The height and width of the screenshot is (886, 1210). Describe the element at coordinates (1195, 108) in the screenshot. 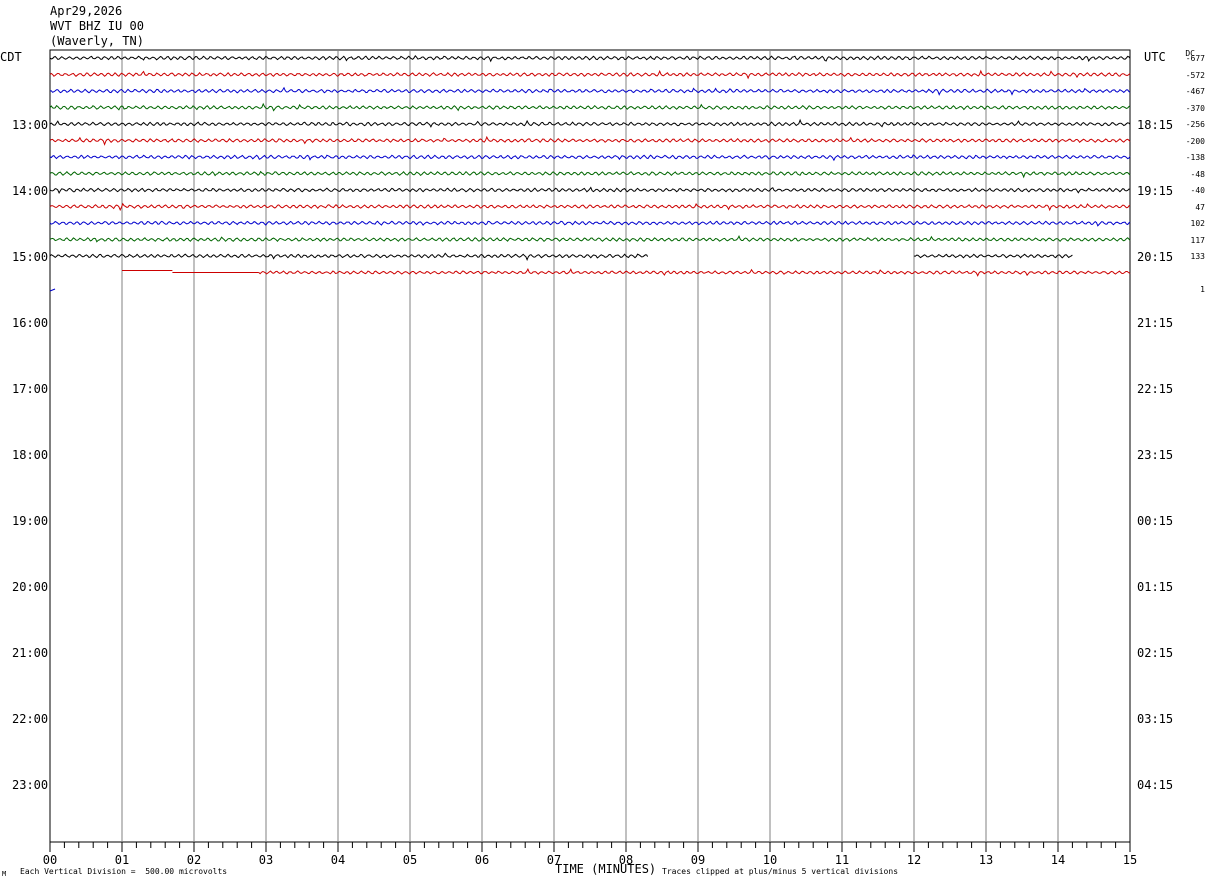

I see `dc-offset-label: -370` at that location.